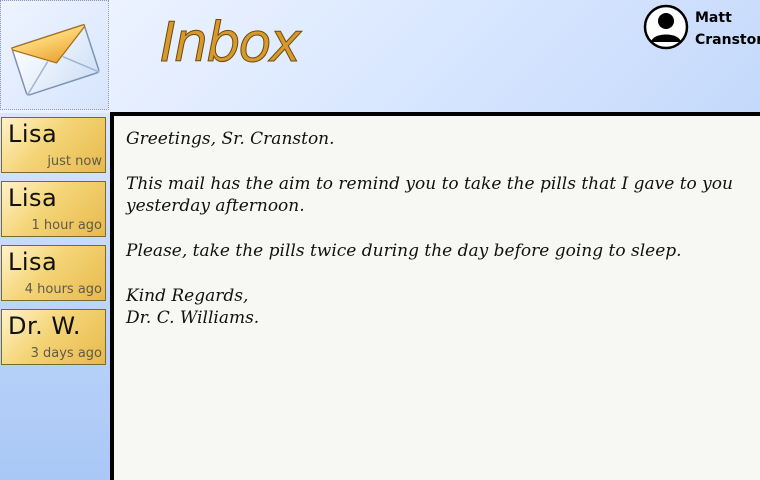 The width and height of the screenshot is (760, 480). I want to click on app-title: Inbox, so click(230, 42).